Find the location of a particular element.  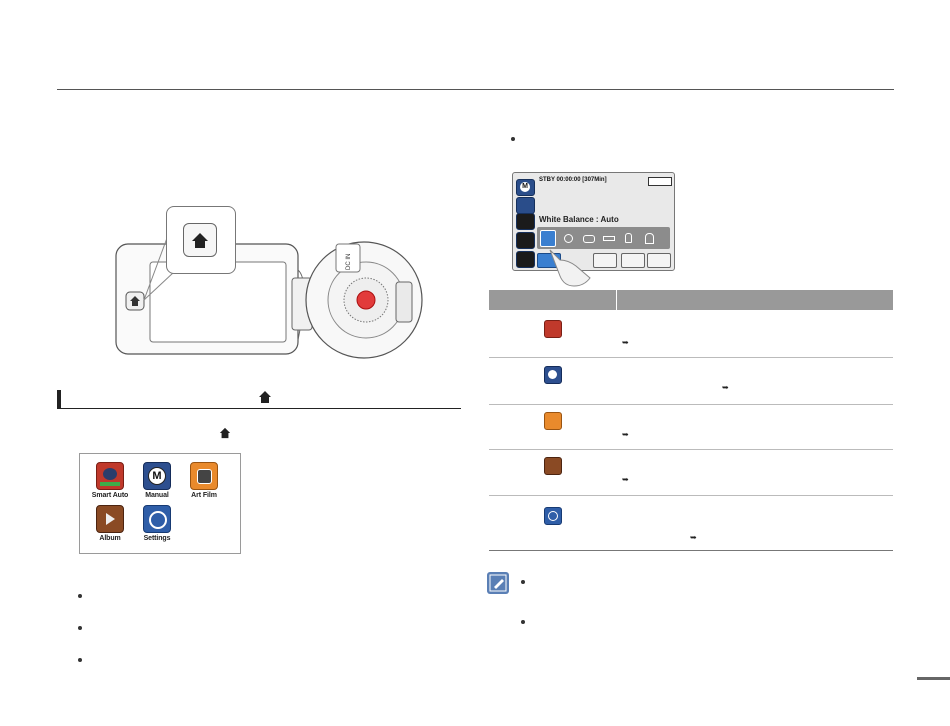

pointing-hand-icon is located at coordinates (570, 268).